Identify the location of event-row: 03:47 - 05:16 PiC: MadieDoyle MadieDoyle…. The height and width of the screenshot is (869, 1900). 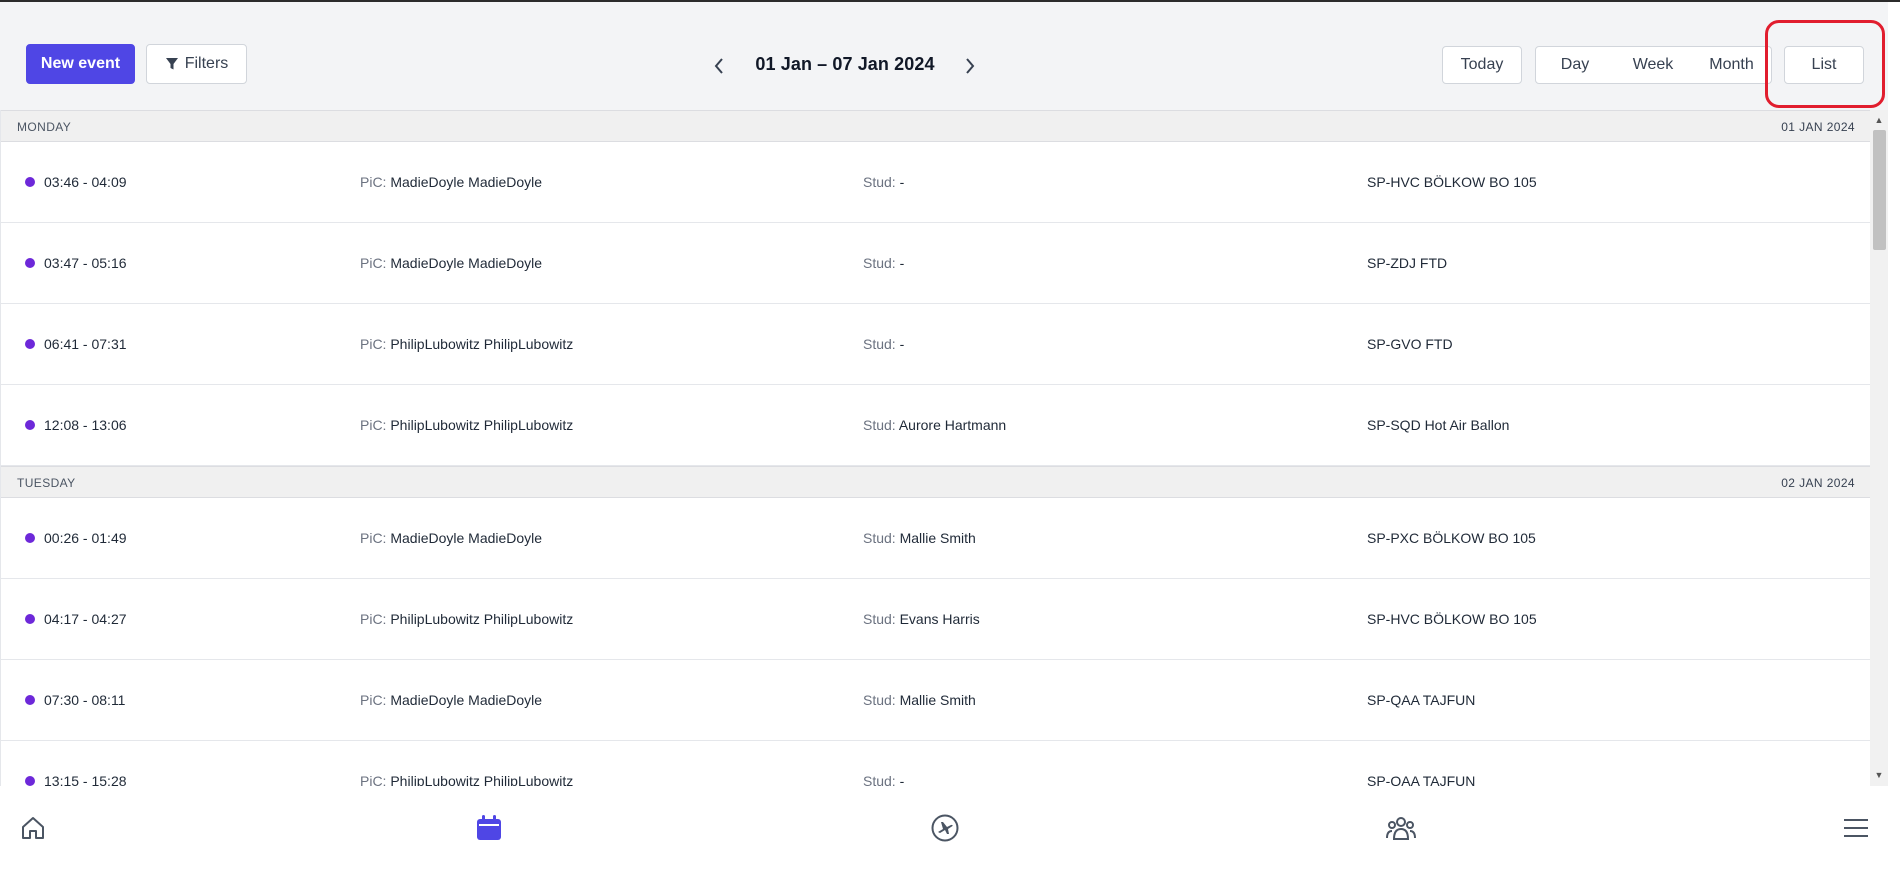
(936, 263).